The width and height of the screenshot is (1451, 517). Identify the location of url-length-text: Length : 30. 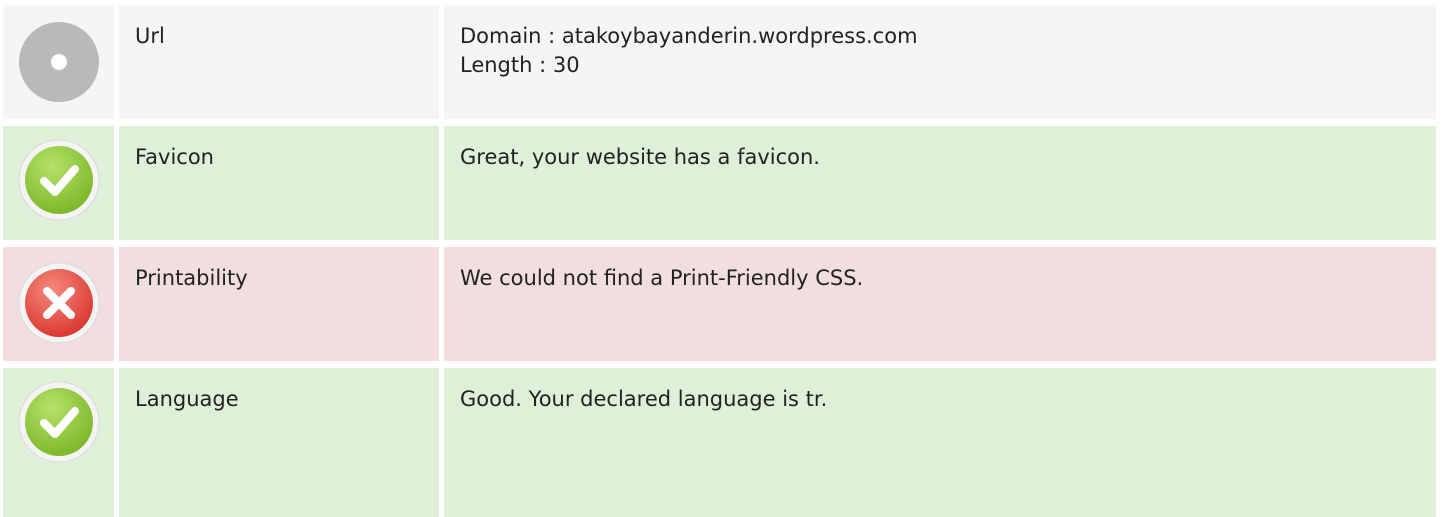
(520, 65).